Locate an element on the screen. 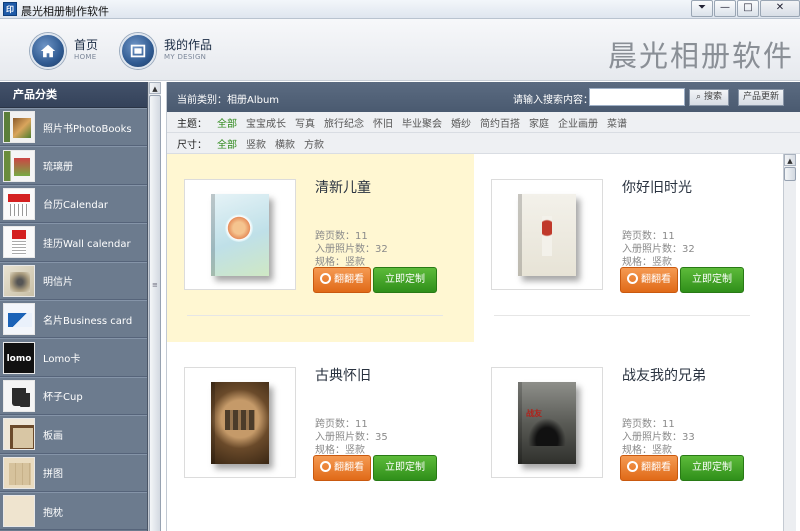  sidebar-item-business-card: 名片Business card is located at coordinates (73, 319).